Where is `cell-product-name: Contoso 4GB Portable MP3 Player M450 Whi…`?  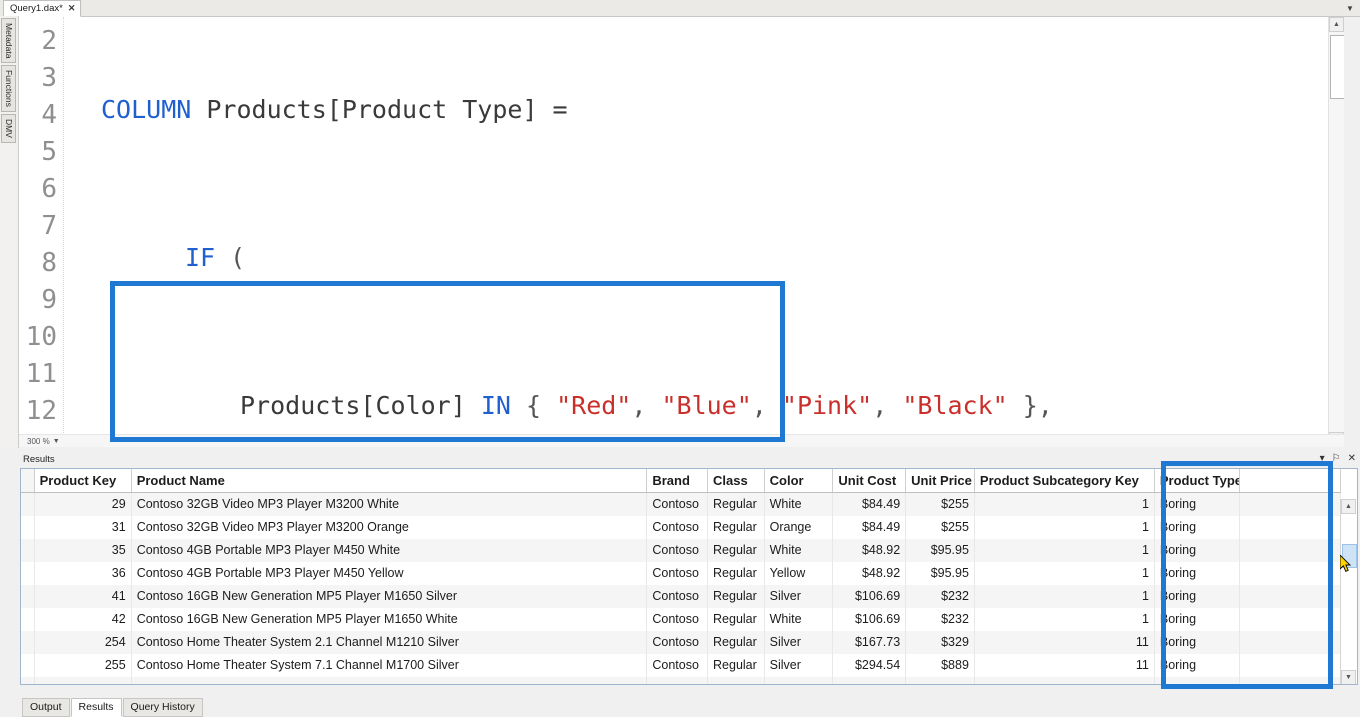 cell-product-name: Contoso 4GB Portable MP3 Player M450 Whi… is located at coordinates (389, 550).